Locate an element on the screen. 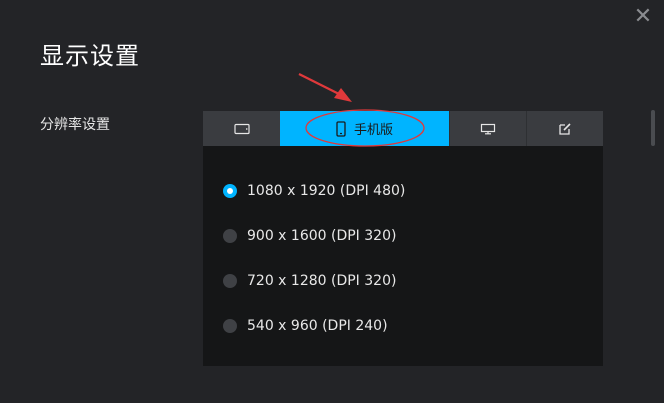  resolution-option: 1080 x 1920 (DPI 480) is located at coordinates (314, 191).